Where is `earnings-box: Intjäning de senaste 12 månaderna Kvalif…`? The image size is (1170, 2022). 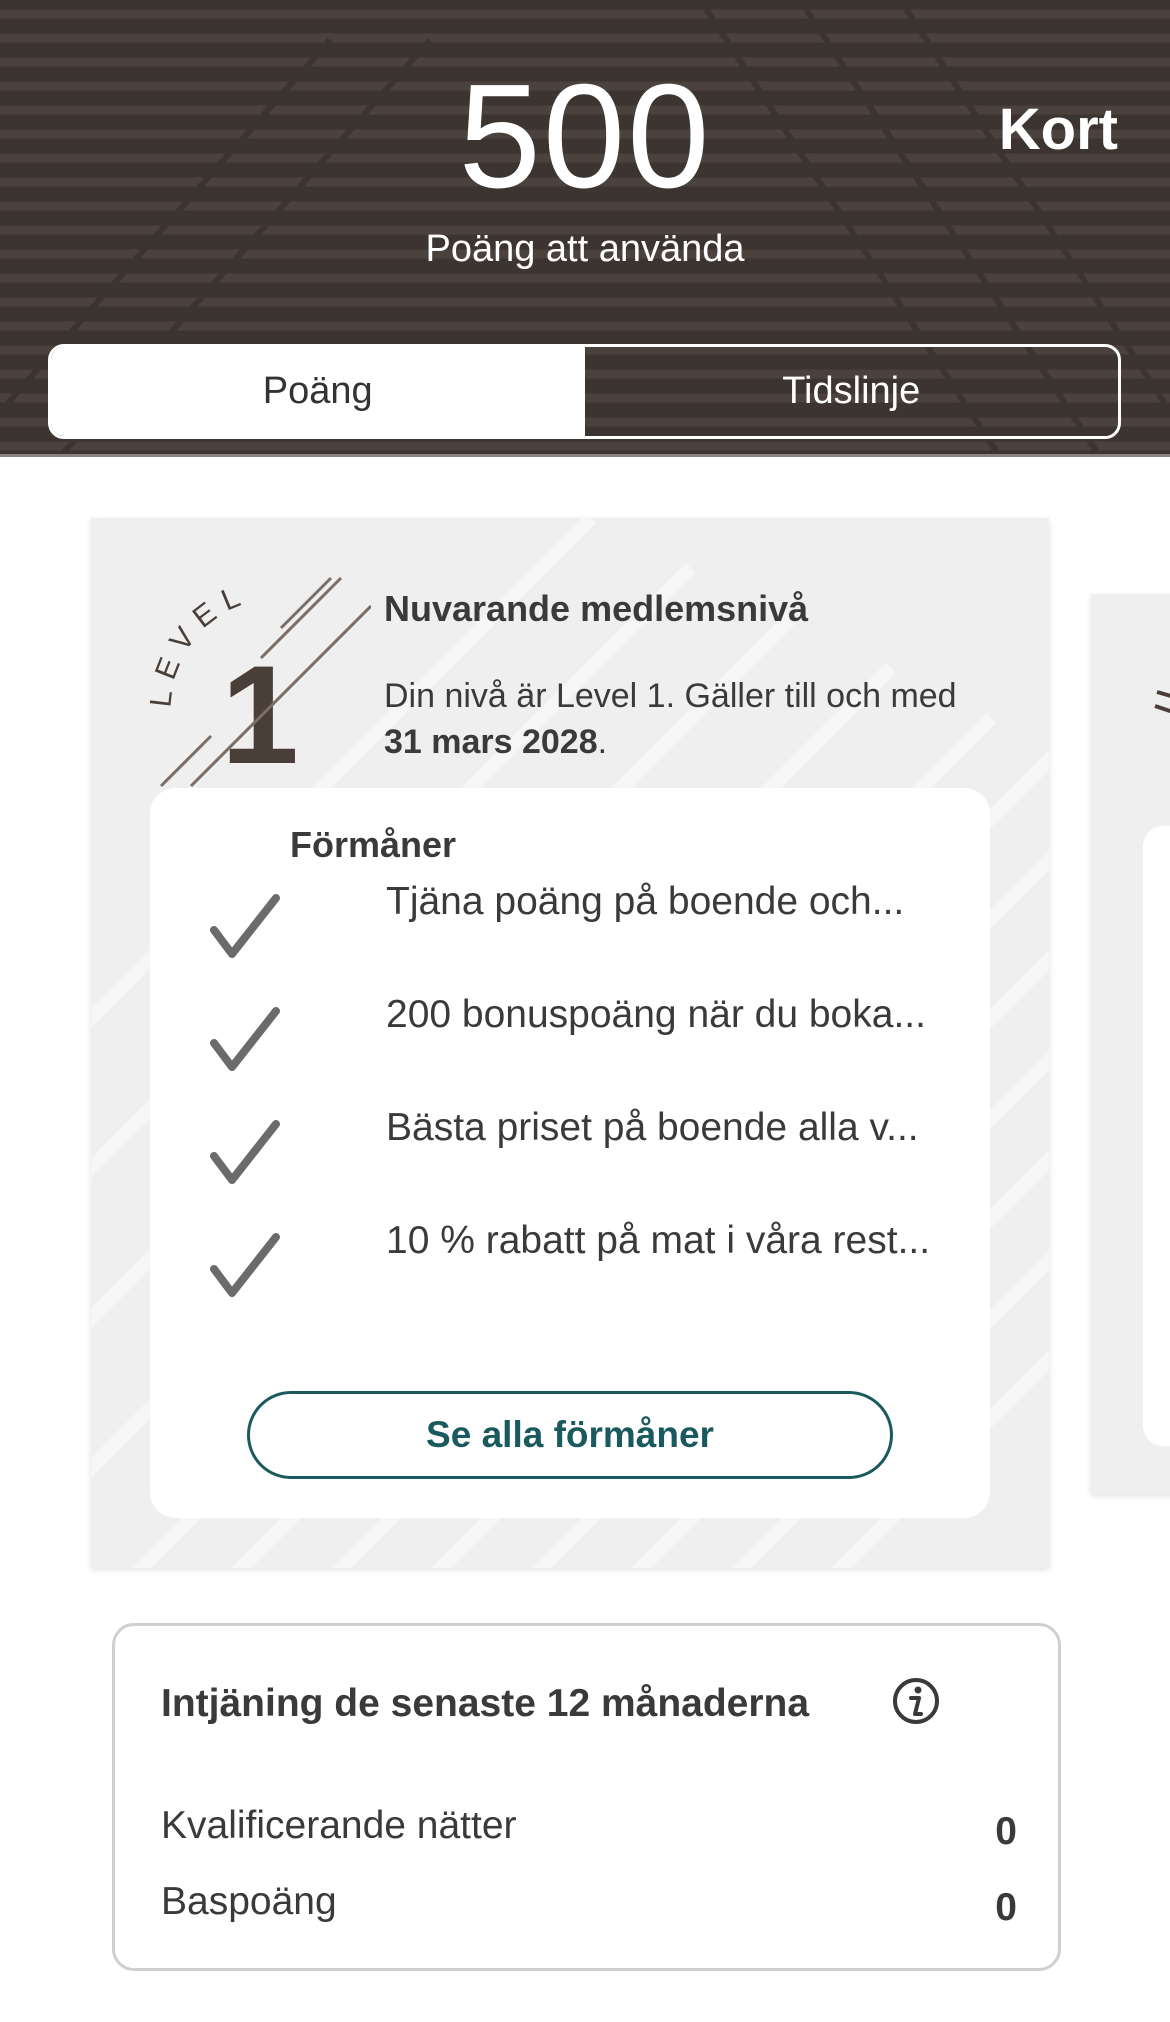
earnings-box: Intjäning de senaste 12 månaderna Kvalif… is located at coordinates (586, 1797).